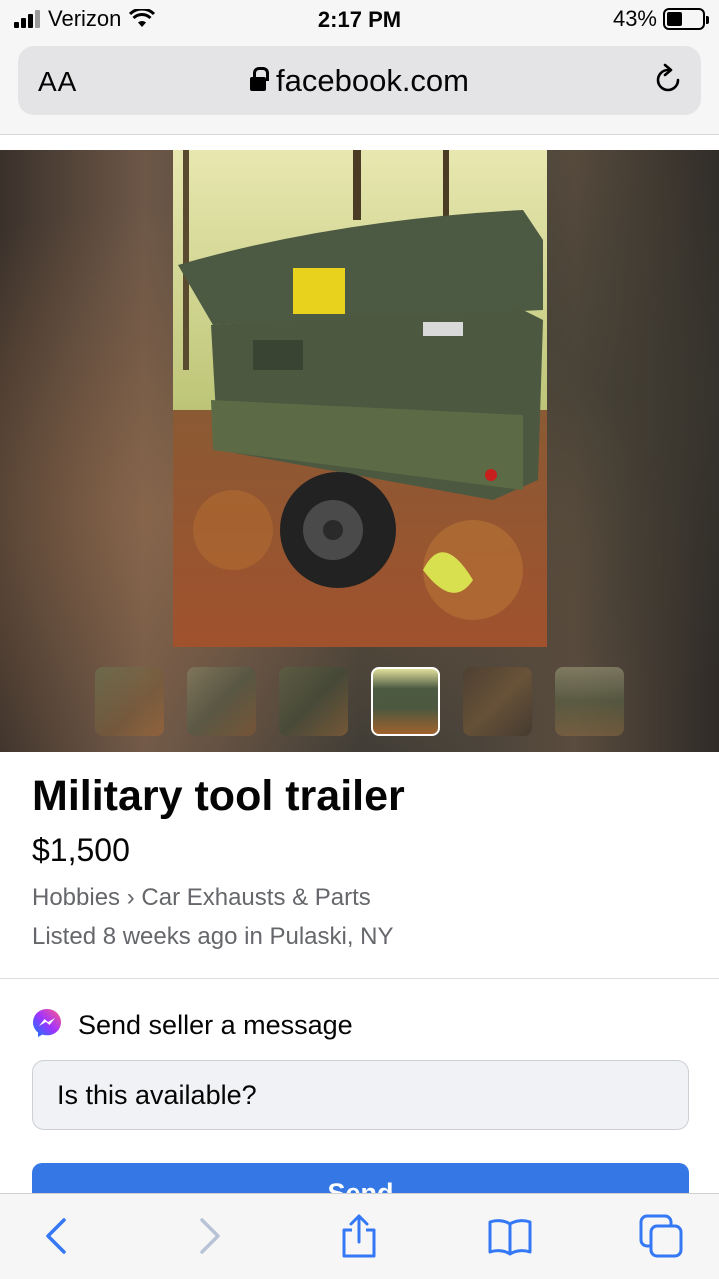  I want to click on lock-icon, so click(259, 80).